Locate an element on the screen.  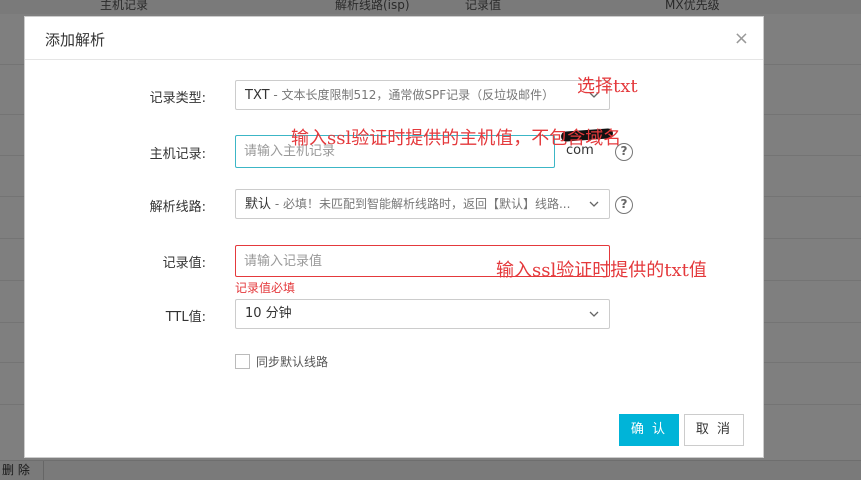
ttl-select: 10 分钟 is located at coordinates (422, 314).